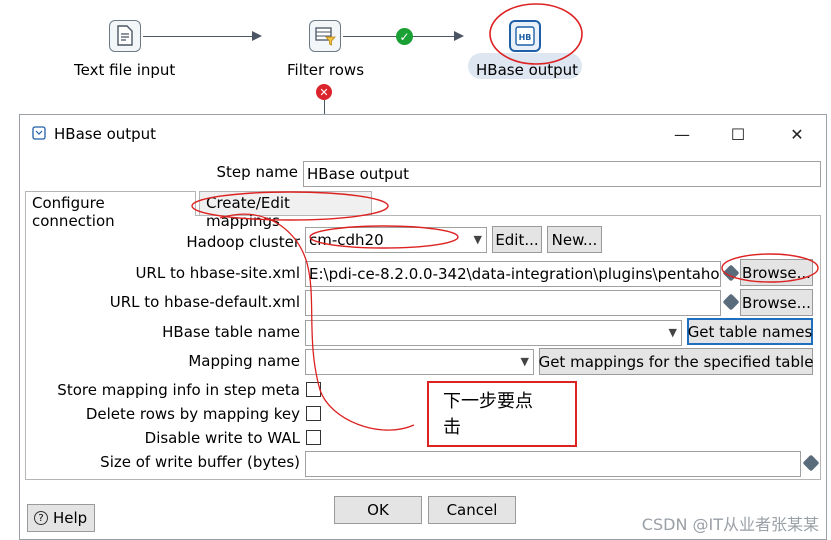  I want to click on annotation-arrow-curve, so click(317, 322).